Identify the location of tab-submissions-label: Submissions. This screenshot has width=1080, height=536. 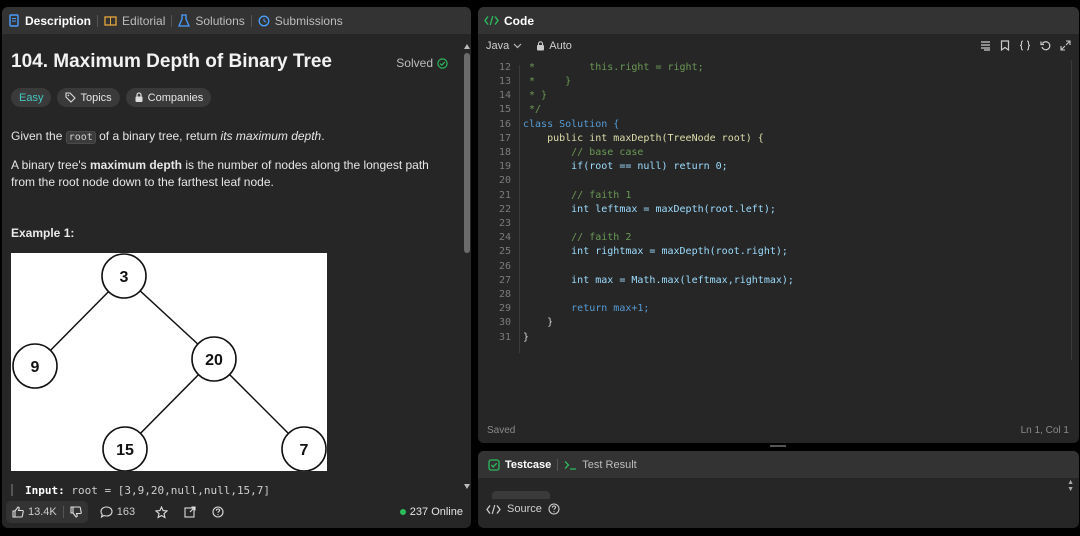
(308, 20).